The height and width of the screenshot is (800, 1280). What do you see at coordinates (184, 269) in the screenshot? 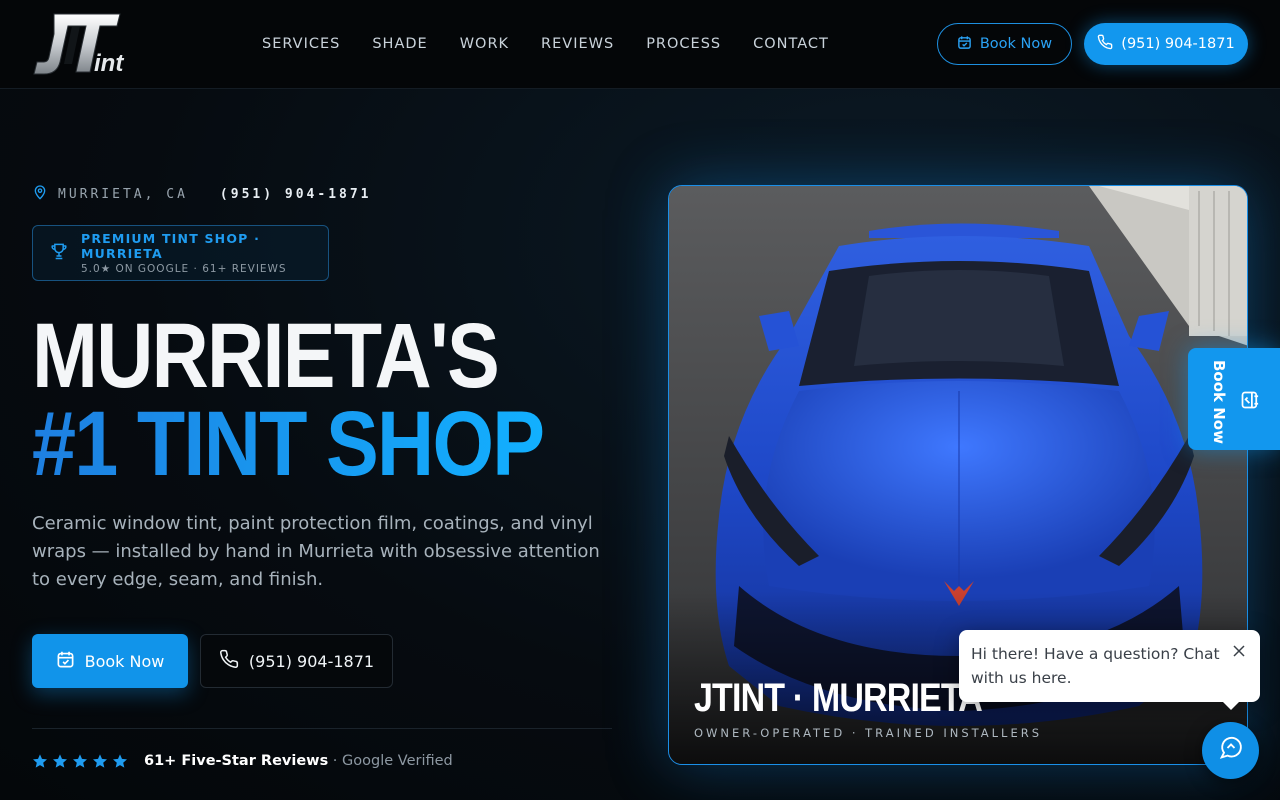
I see `badge-subtitle: 5.0★ ON GOOGLE · 61+ REVIEWS` at bounding box center [184, 269].